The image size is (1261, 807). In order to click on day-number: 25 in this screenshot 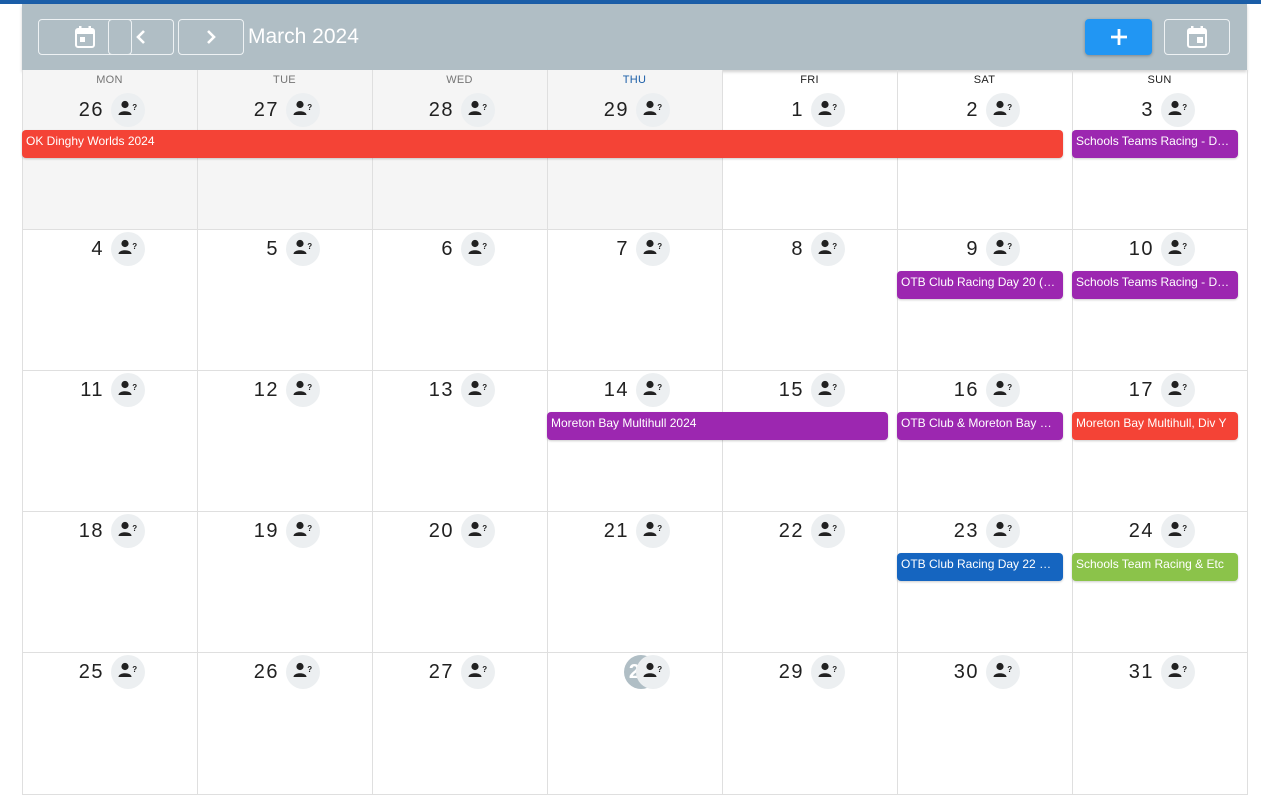, I will do `click(84, 672)`.